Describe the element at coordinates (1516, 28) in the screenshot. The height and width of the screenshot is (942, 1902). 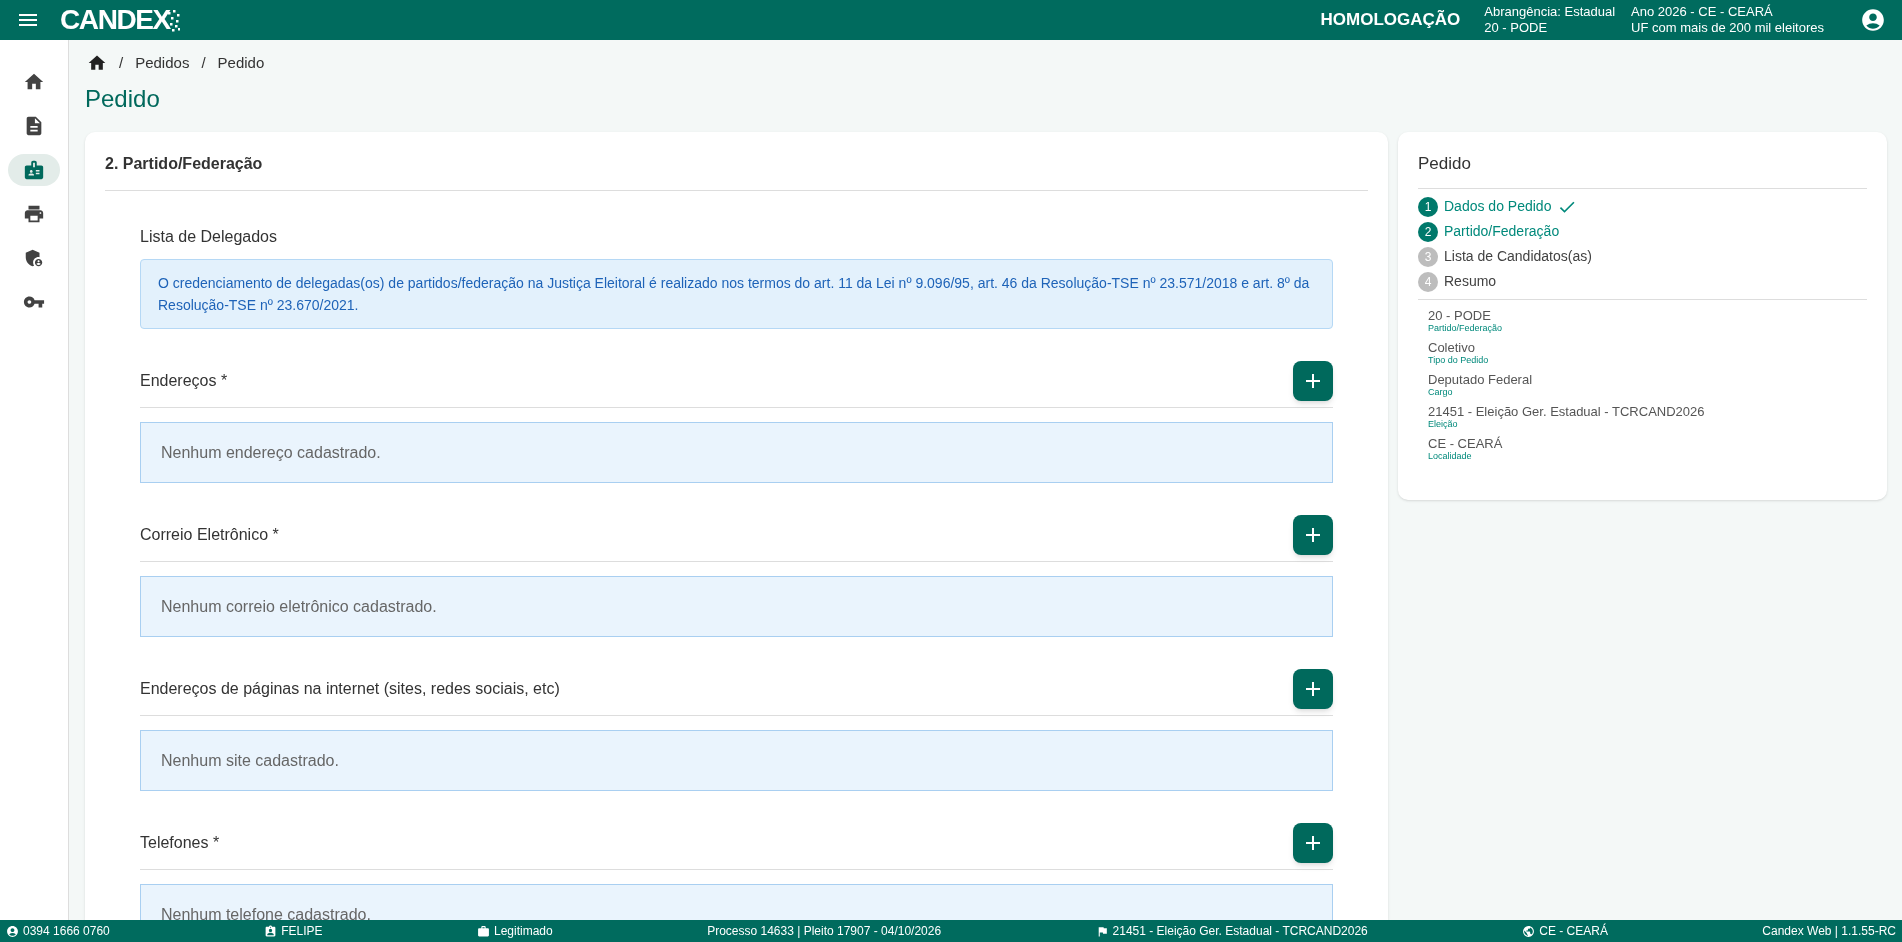
I see `header-info: 20 - PODE` at that location.